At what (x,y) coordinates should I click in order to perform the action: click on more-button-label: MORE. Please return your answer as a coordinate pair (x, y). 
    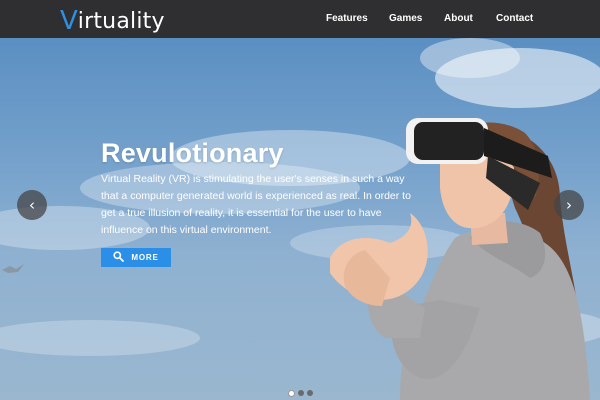
    Looking at the image, I should click on (145, 257).